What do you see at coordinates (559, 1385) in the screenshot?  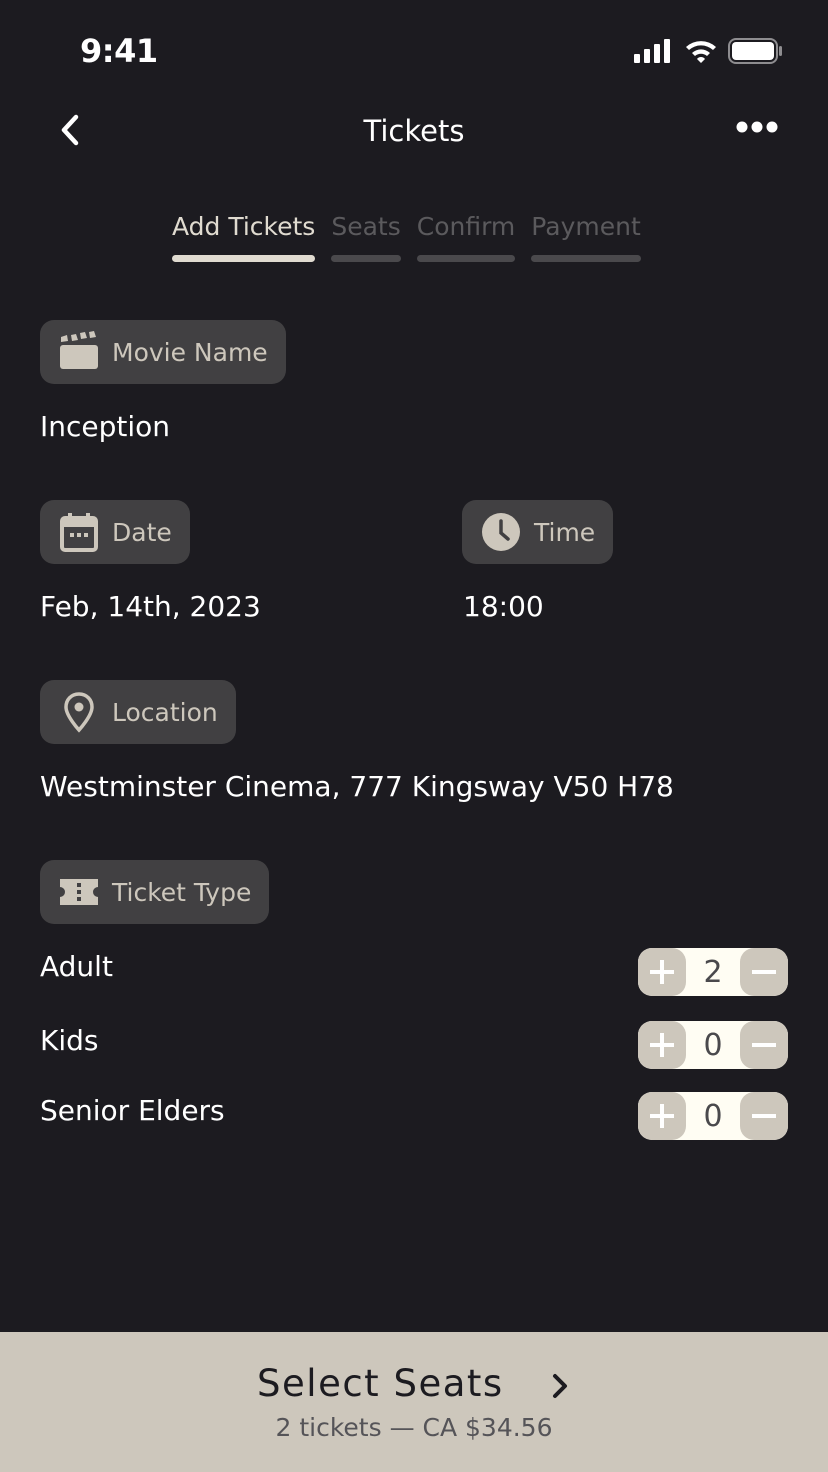 I see `chevron-right-icon` at bounding box center [559, 1385].